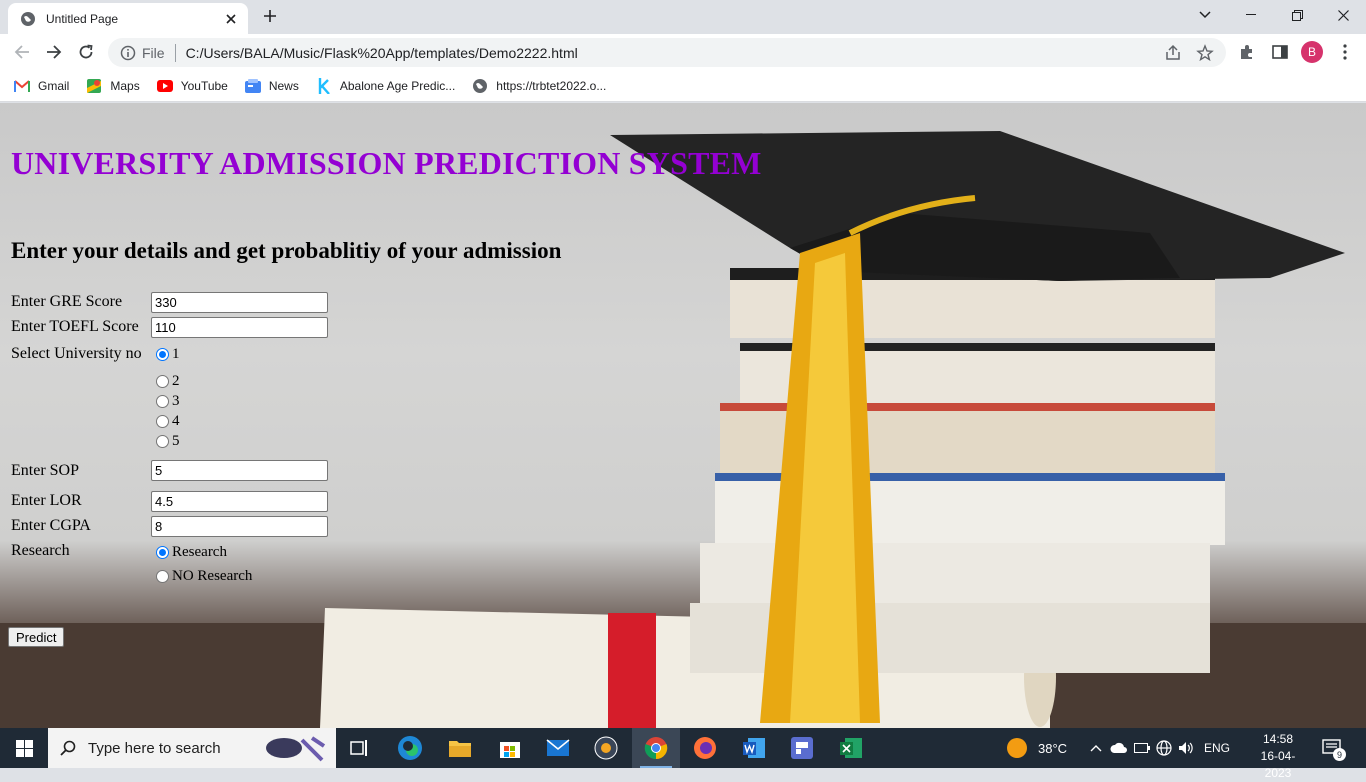  Describe the element at coordinates (1251, 15) in the screenshot. I see `minimize-button` at that location.